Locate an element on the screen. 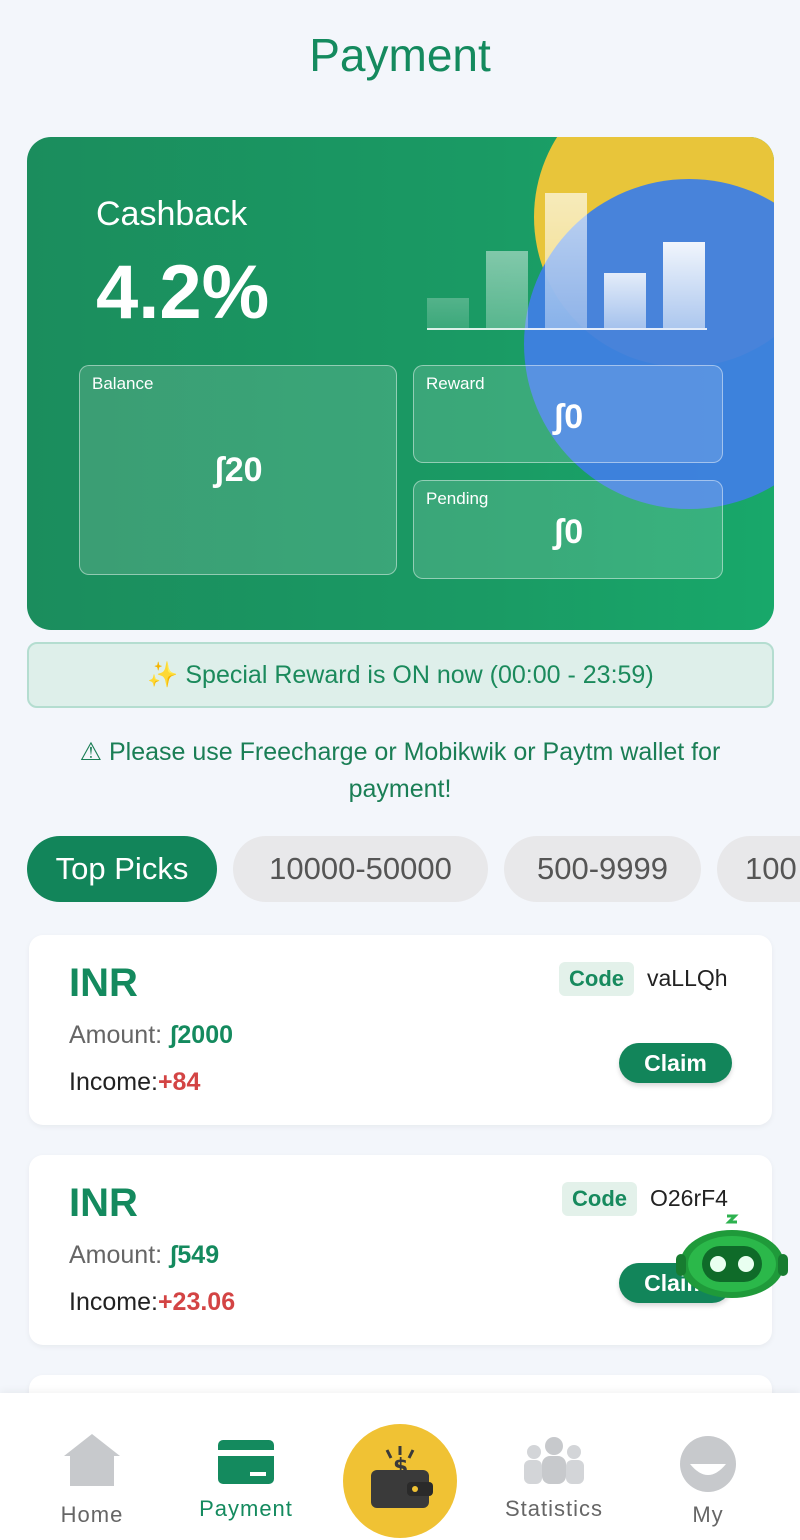 The width and height of the screenshot is (800, 1540). order-amount: Amount: ʃ549 is located at coordinates (144, 1255).